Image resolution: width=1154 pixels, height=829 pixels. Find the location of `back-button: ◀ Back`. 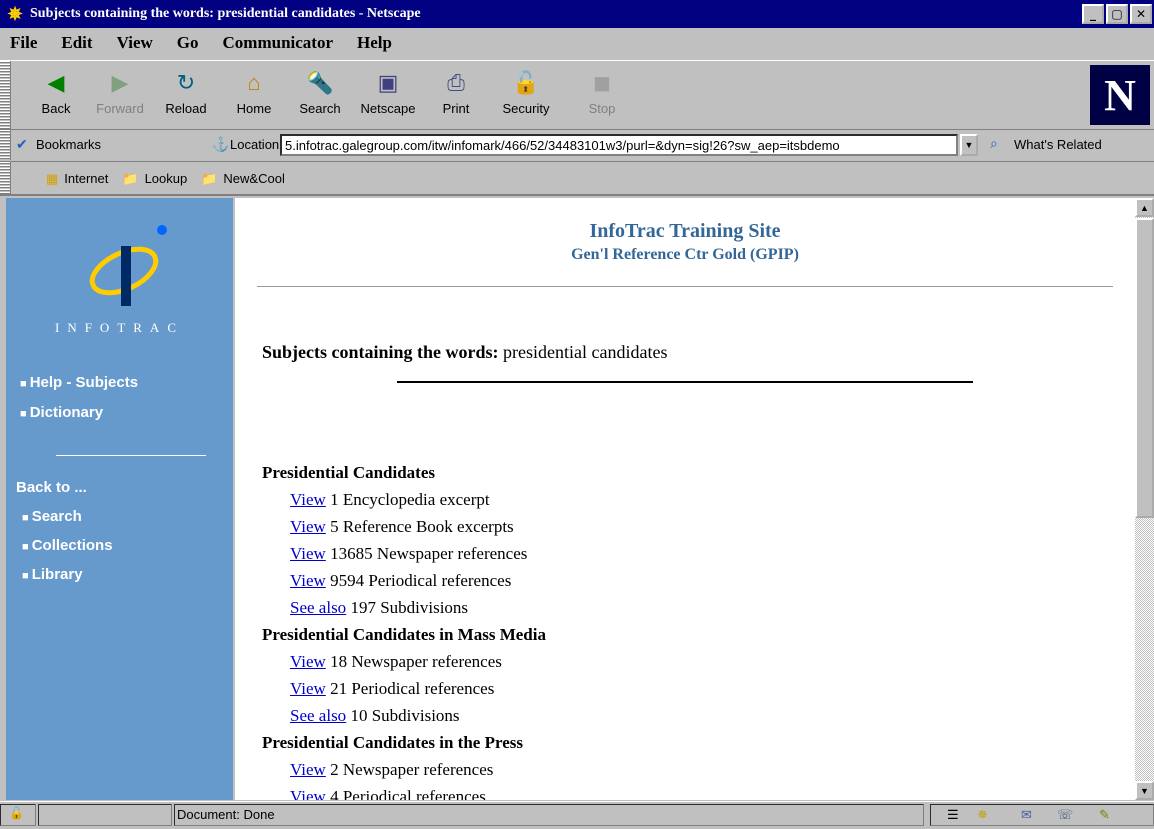

back-button: ◀ Back is located at coordinates (56, 92).